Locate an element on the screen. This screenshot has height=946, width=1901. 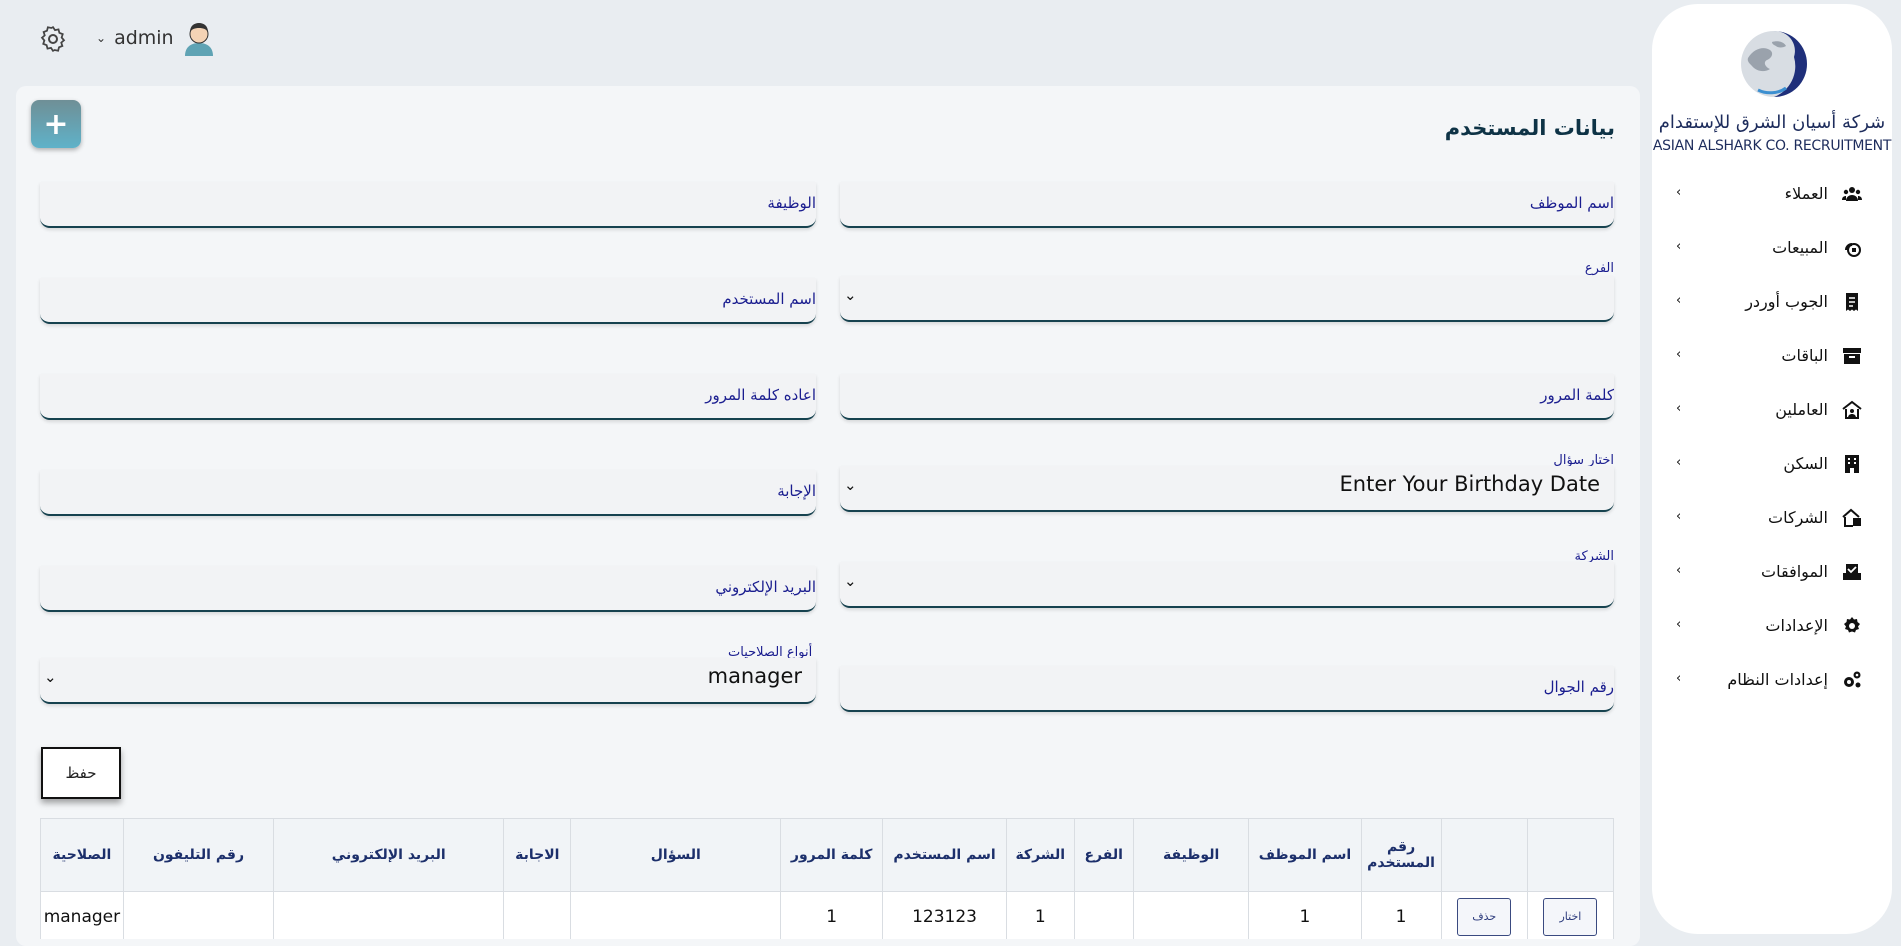
sidebar-item-settings: الإعدادات ‹ is located at coordinates (1772, 626).